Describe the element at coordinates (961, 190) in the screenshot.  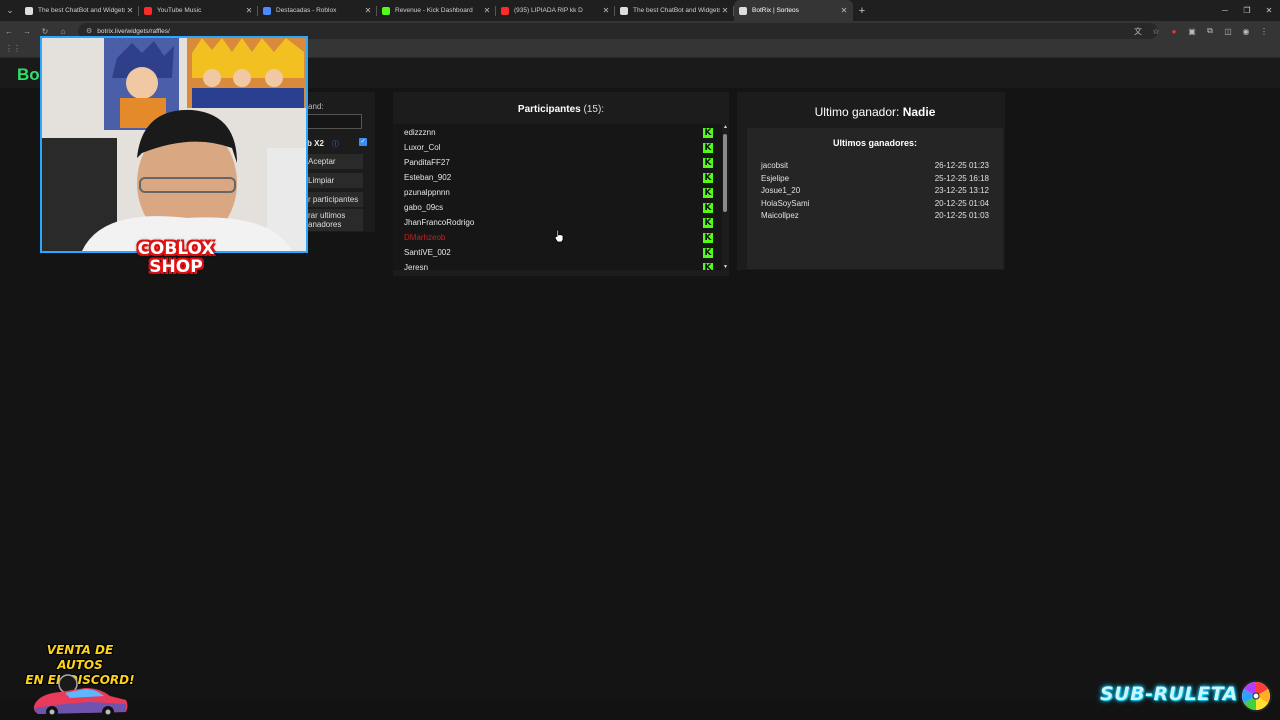
I see `winner-date: 23-12-25 13:12` at that location.